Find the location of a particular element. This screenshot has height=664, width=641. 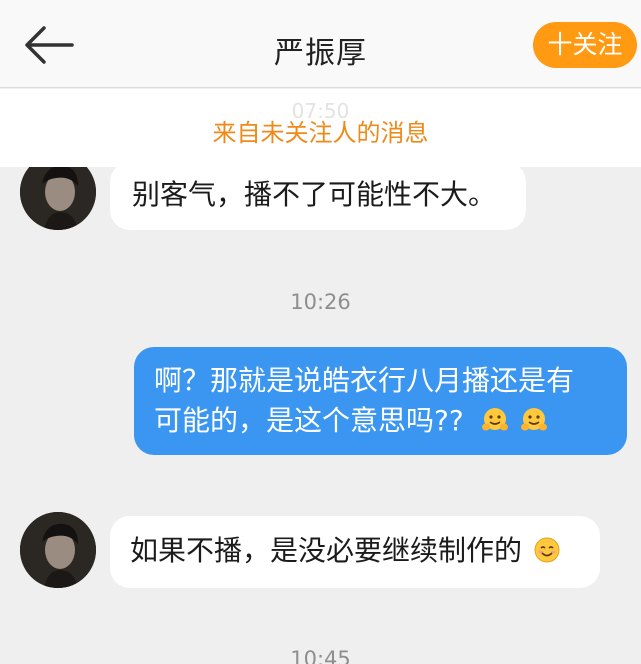

message-bubble-outgoing: 啊？那就是说皓衣行八月播还是有 可能的，是这个意思吗?? is located at coordinates (380, 401).